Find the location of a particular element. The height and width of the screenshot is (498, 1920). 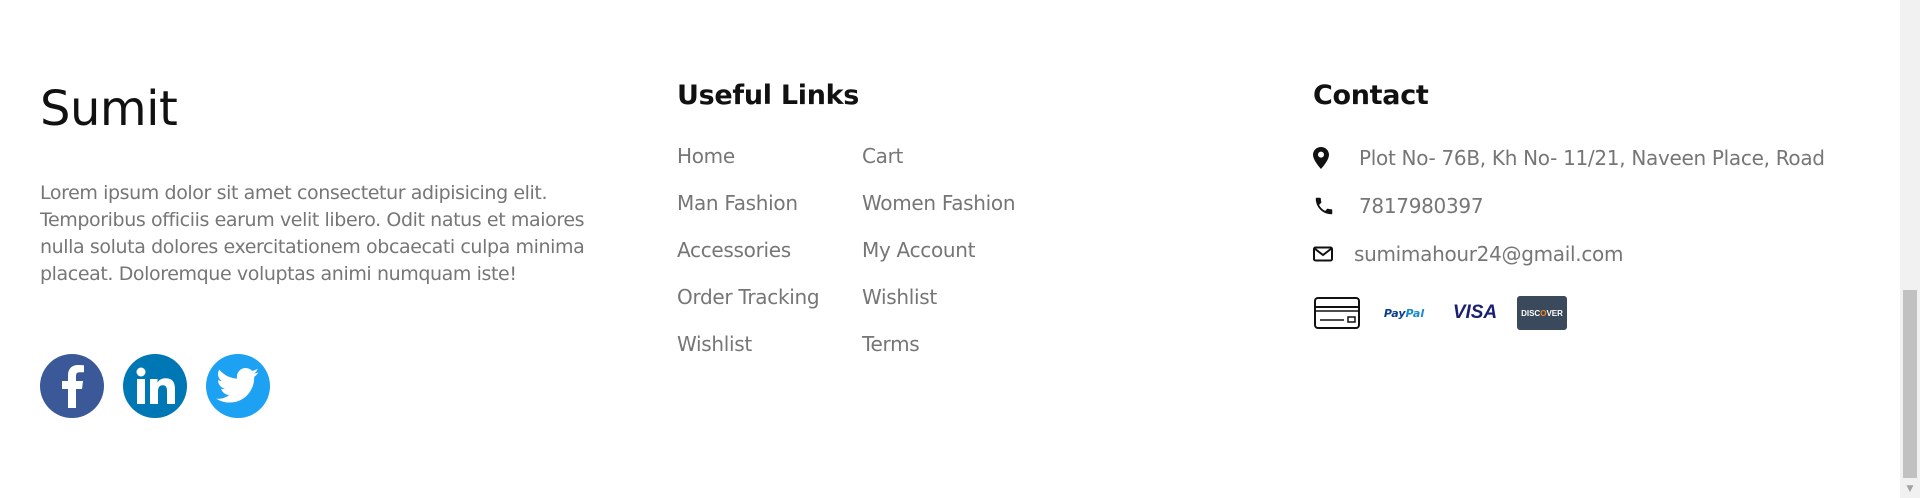

facebook-button is located at coordinates (72, 386).